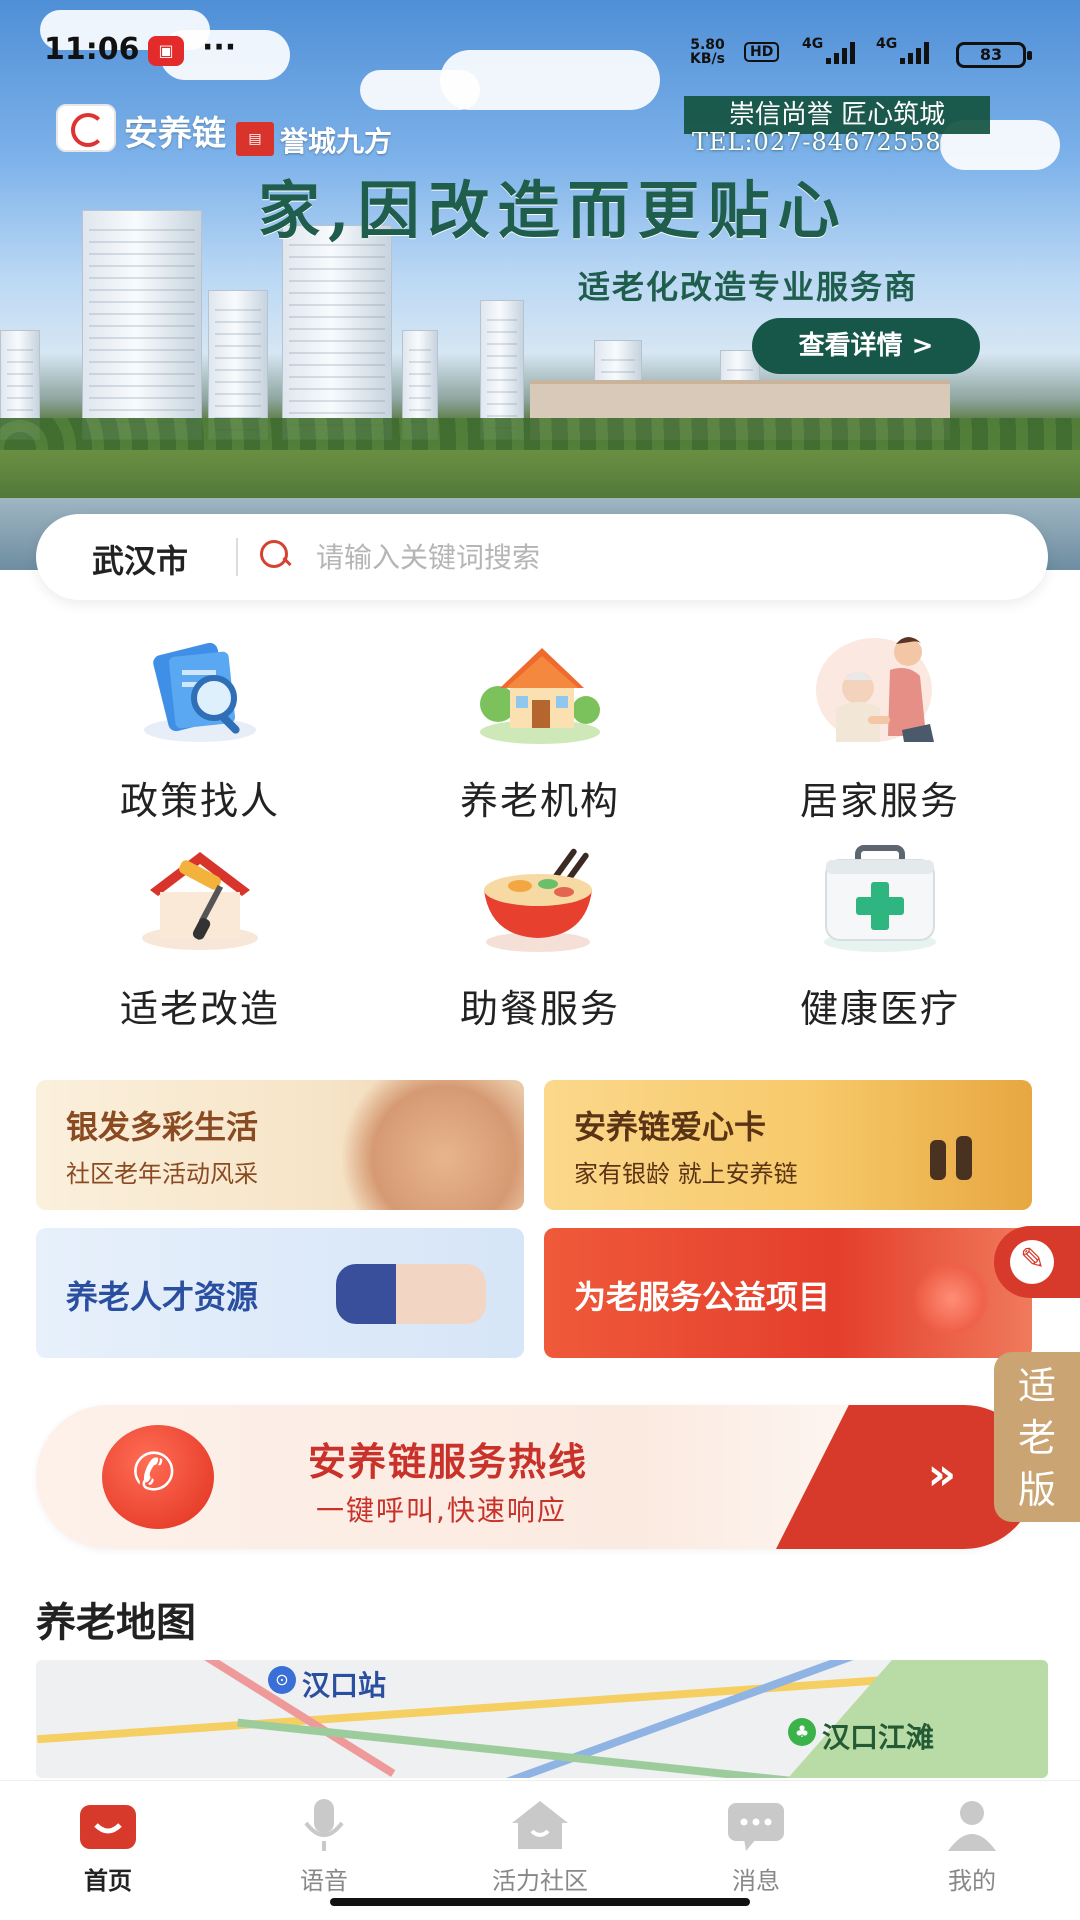 The height and width of the screenshot is (1920, 1080). I want to click on elder-mode-tab: 适老版, so click(1037, 1437).